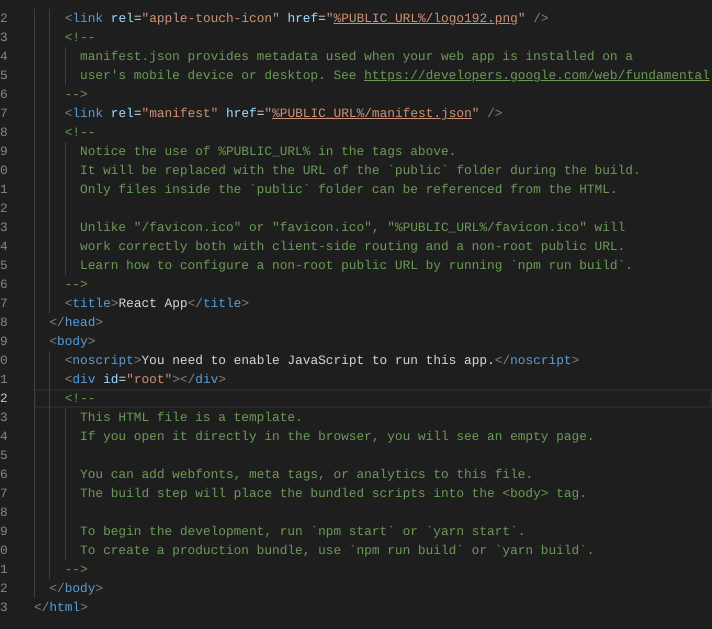 Image resolution: width=712 pixels, height=629 pixels. I want to click on code-line: <link rel="apple-touch-icon" href="%PUBLIC_URL%/logo192.png" />, so click(306, 19).